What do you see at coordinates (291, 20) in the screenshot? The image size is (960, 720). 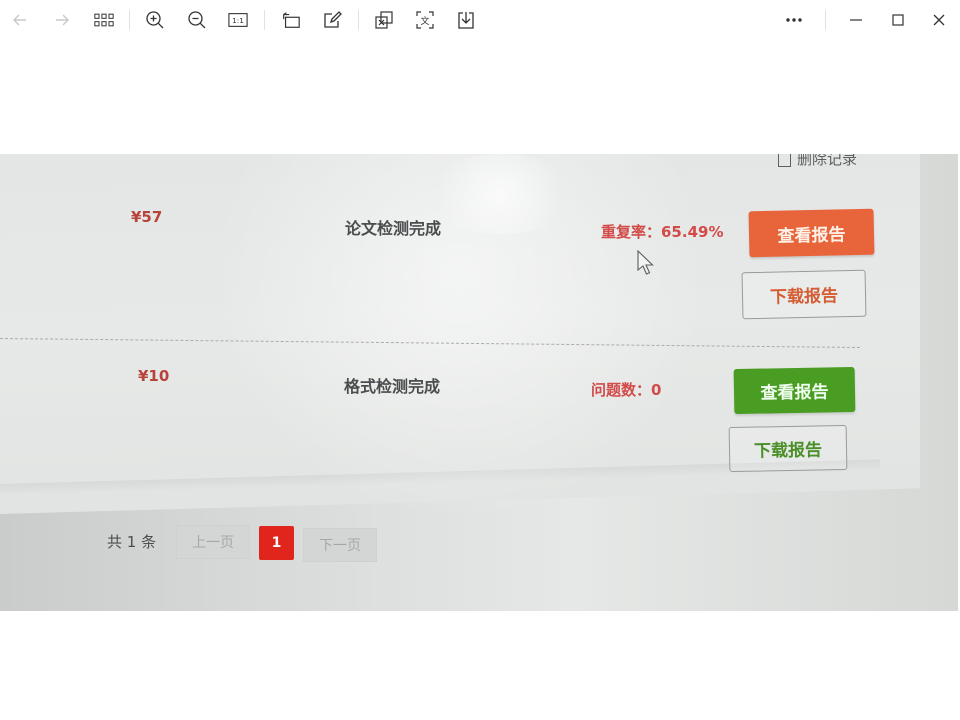 I see `rotate-icon` at bounding box center [291, 20].